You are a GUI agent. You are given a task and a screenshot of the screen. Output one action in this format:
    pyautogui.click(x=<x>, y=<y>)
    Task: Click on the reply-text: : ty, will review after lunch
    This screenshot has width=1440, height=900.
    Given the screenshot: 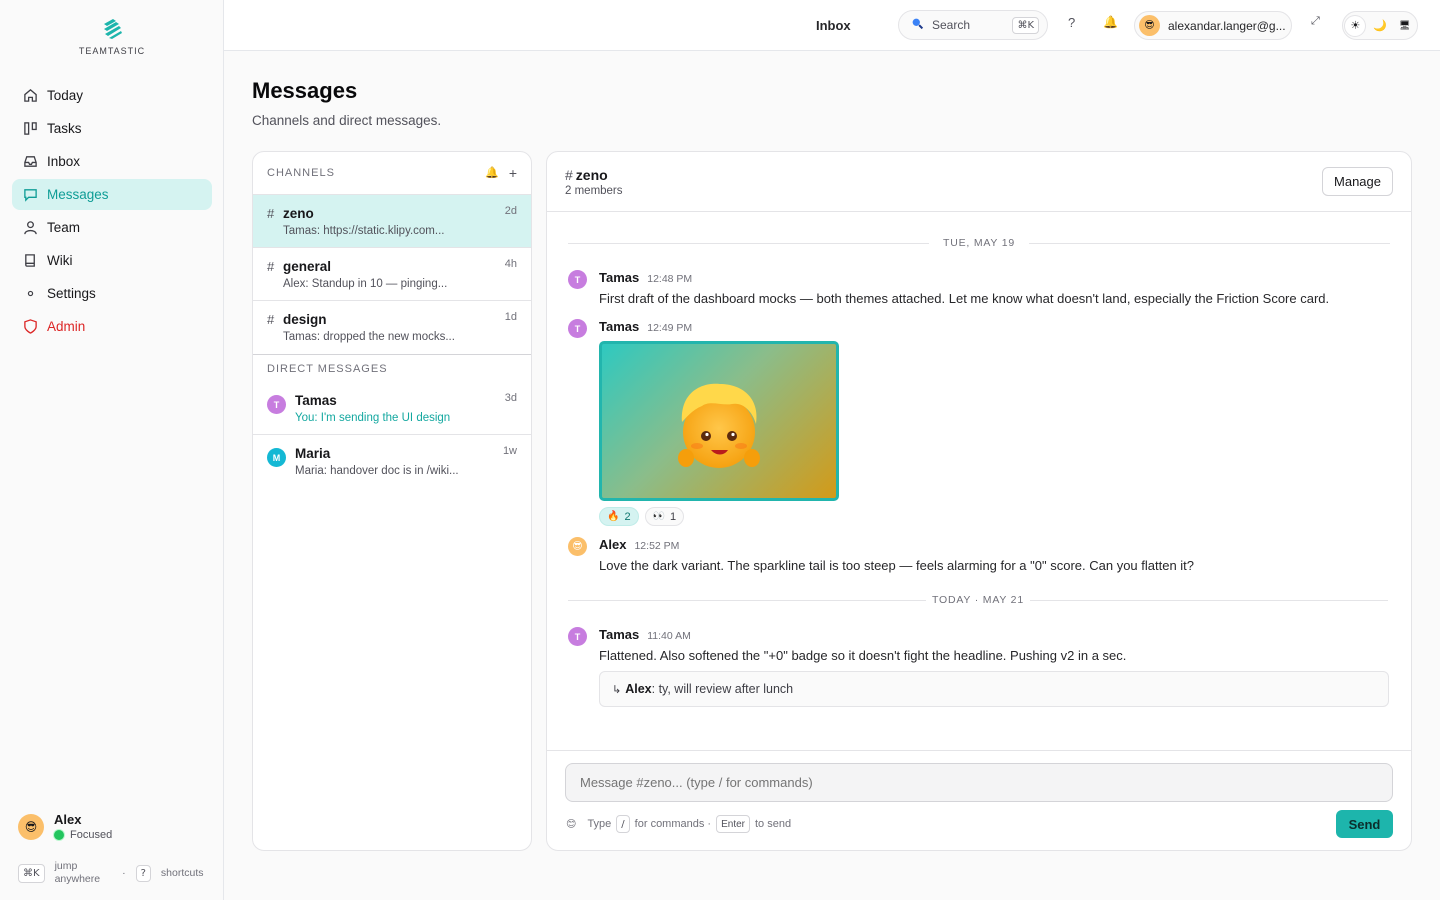 What is the action you would take?
    pyautogui.click(x=722, y=689)
    